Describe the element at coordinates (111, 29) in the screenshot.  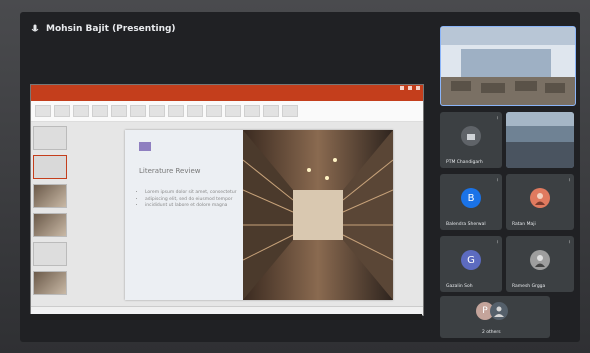
I see `presenter-label: Mohsin Bajit (Presenting)` at that location.